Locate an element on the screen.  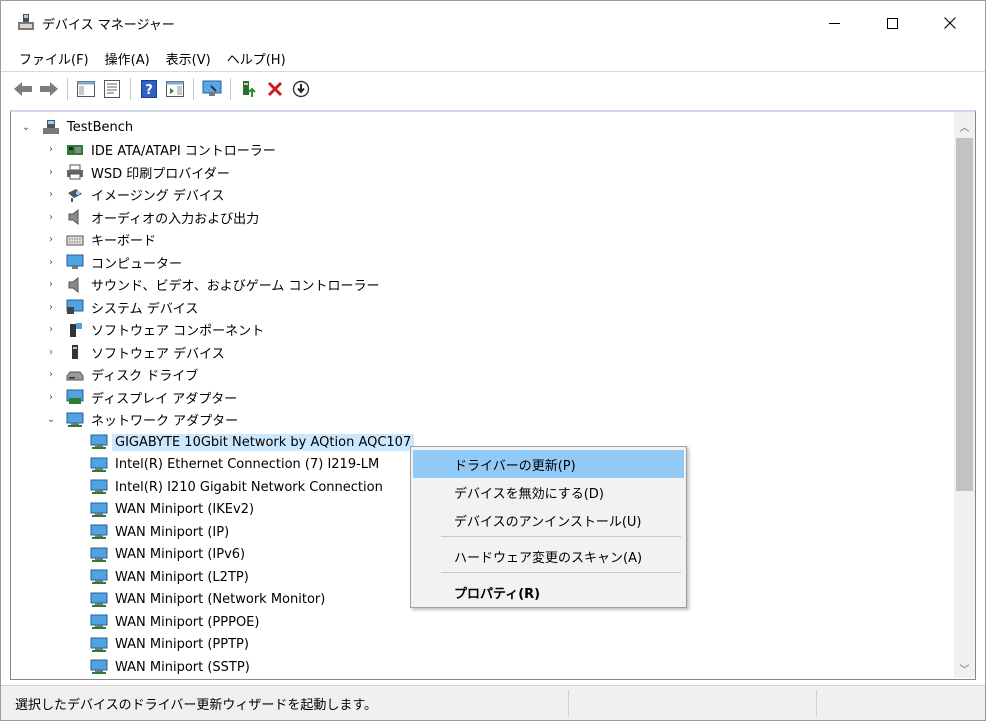
tree-category: › IDE ATA/ATAPI コントローラー is located at coordinates (482, 150).